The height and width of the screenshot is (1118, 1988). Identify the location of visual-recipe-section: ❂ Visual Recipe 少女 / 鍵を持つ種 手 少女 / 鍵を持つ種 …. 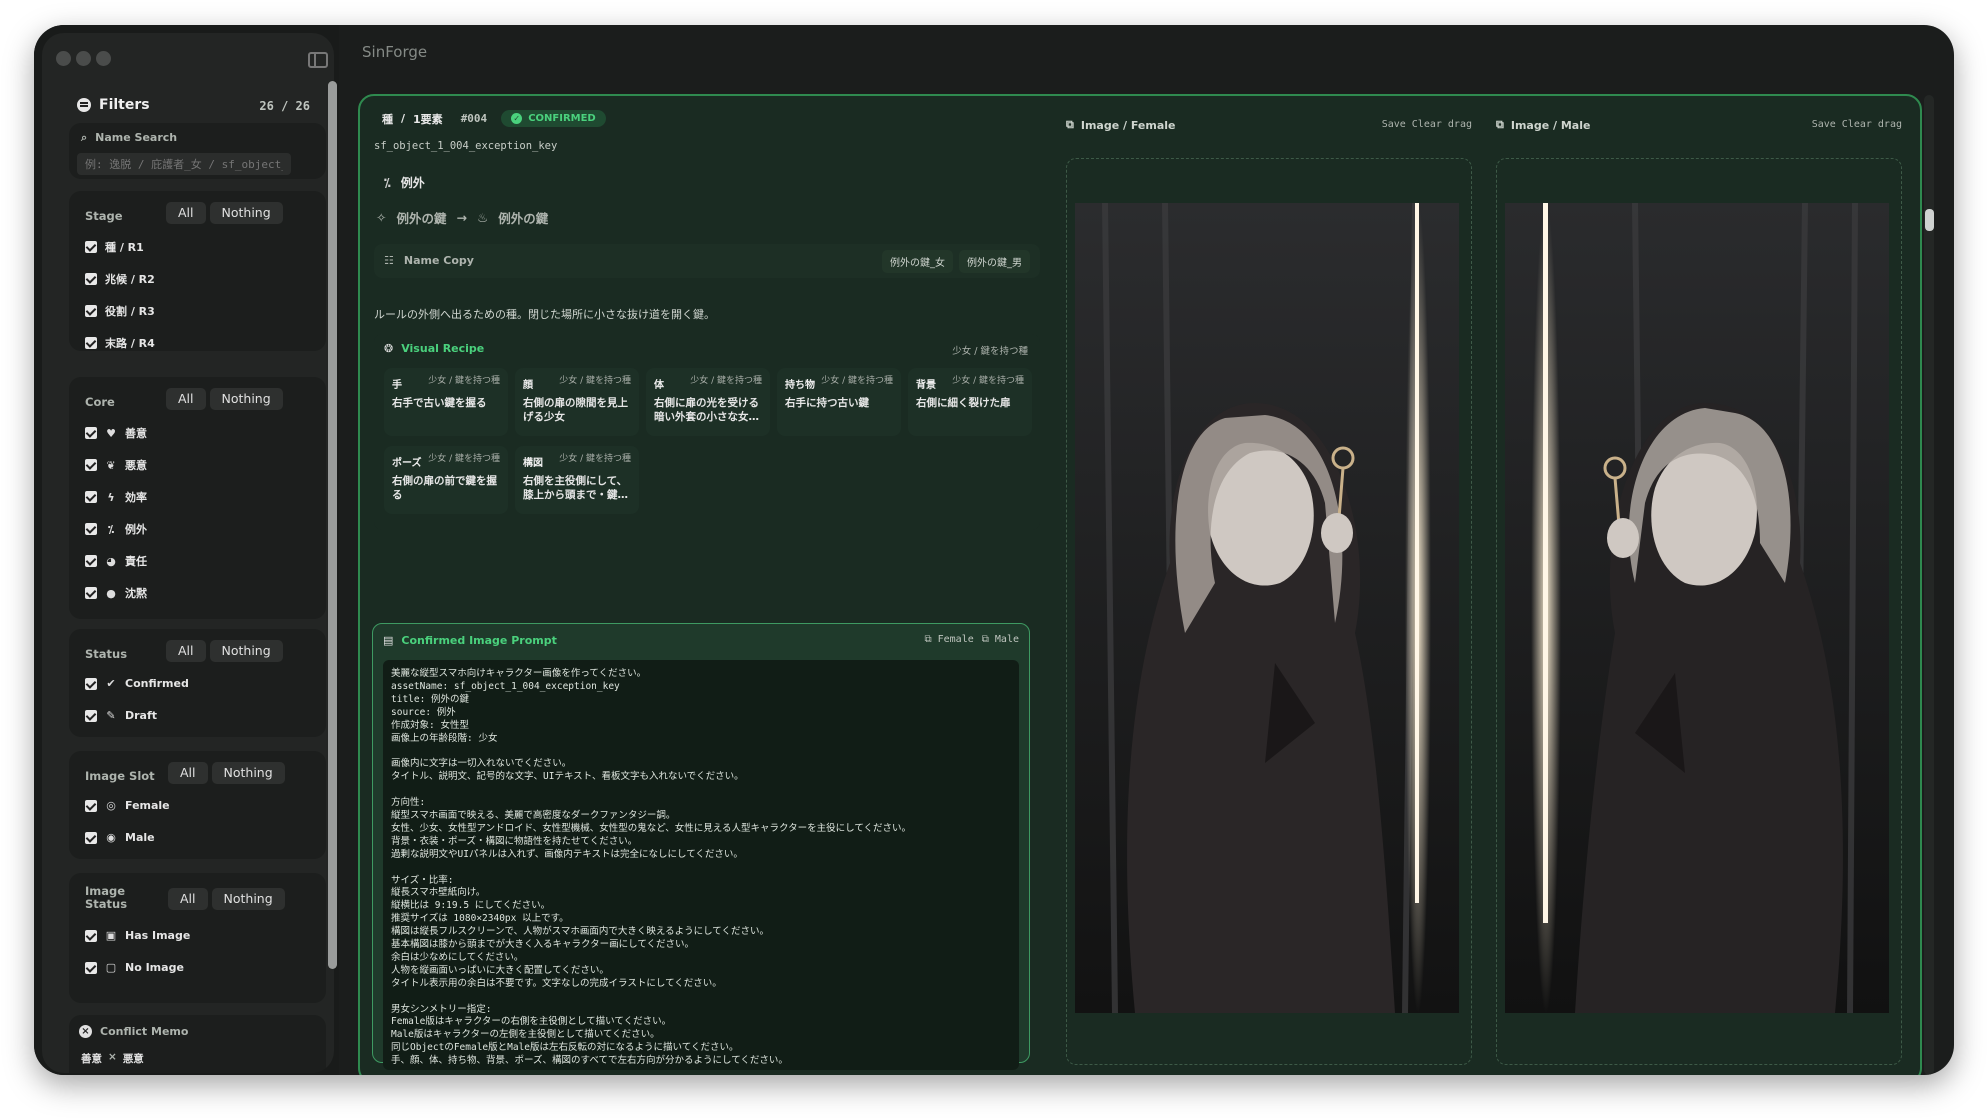
(707, 432).